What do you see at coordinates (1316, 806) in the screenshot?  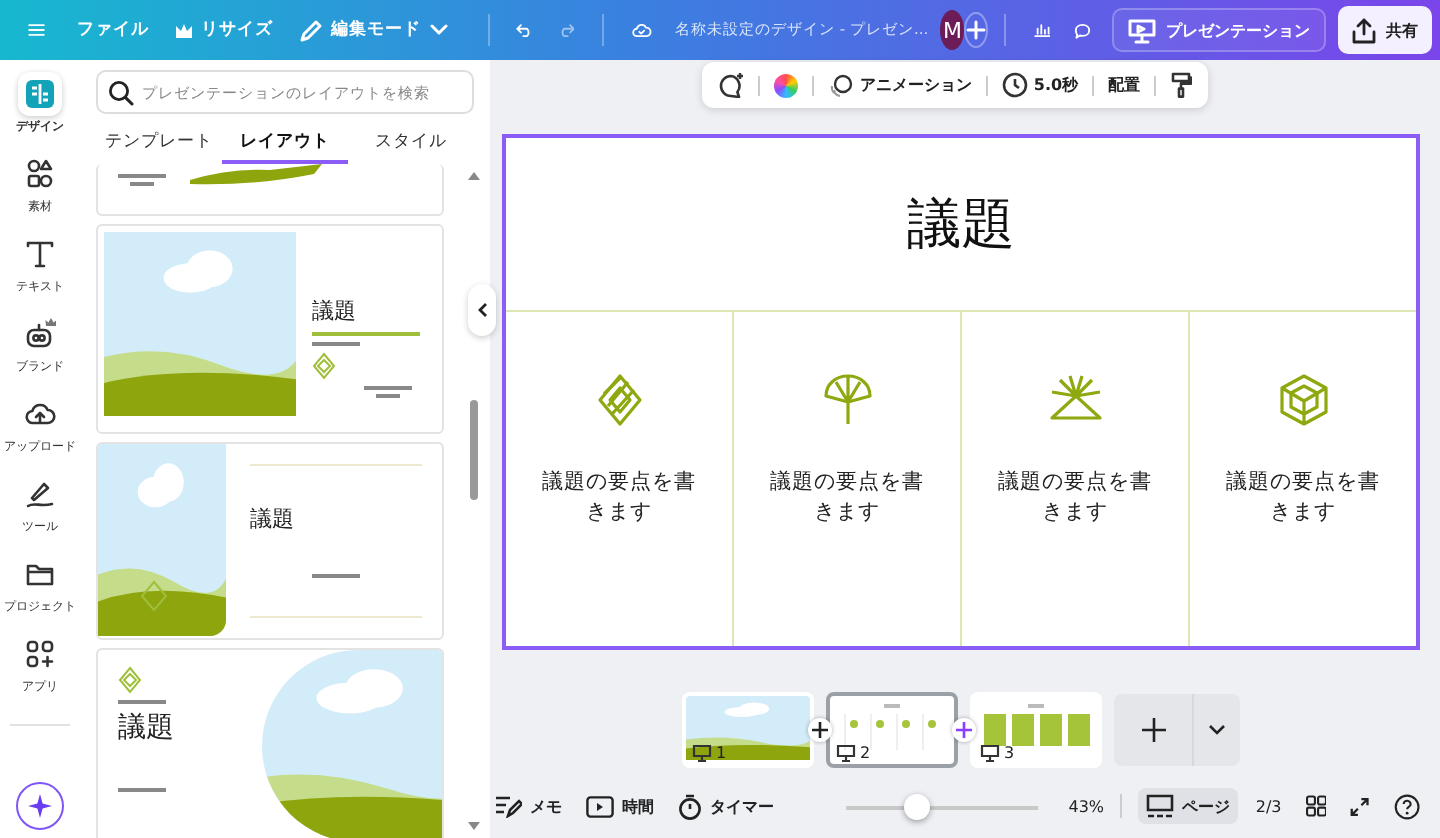 I see `grid-view-icon` at bounding box center [1316, 806].